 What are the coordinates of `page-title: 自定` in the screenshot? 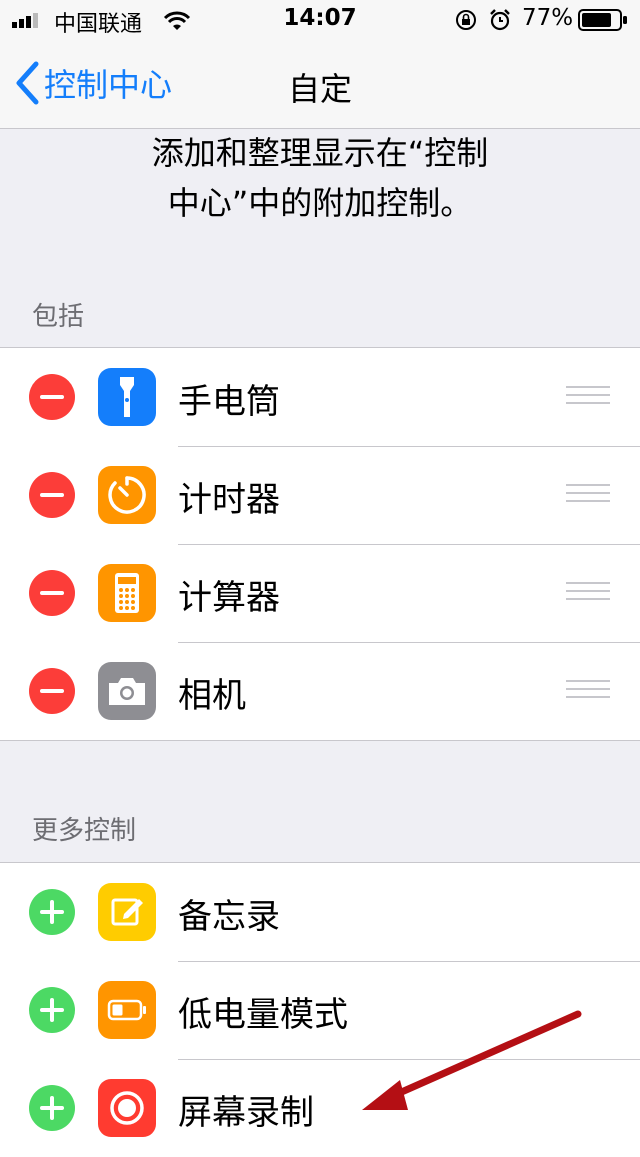 It's located at (319, 89).